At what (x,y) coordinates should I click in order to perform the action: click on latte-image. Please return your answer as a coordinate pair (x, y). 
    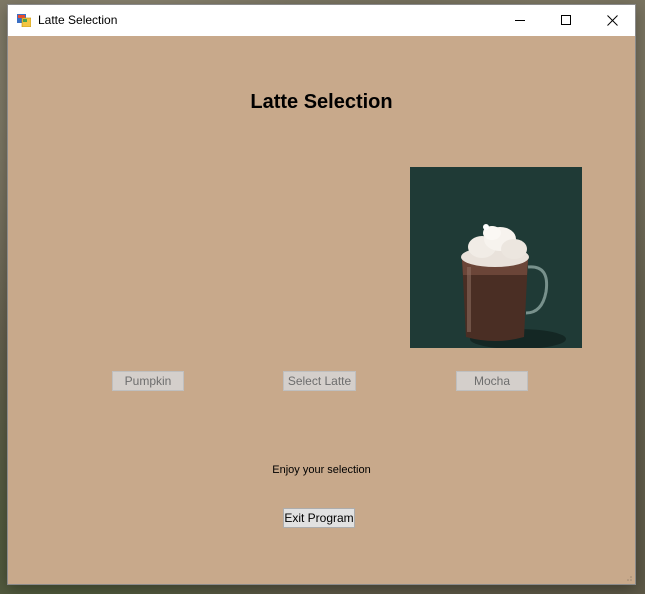
    Looking at the image, I should click on (496, 257).